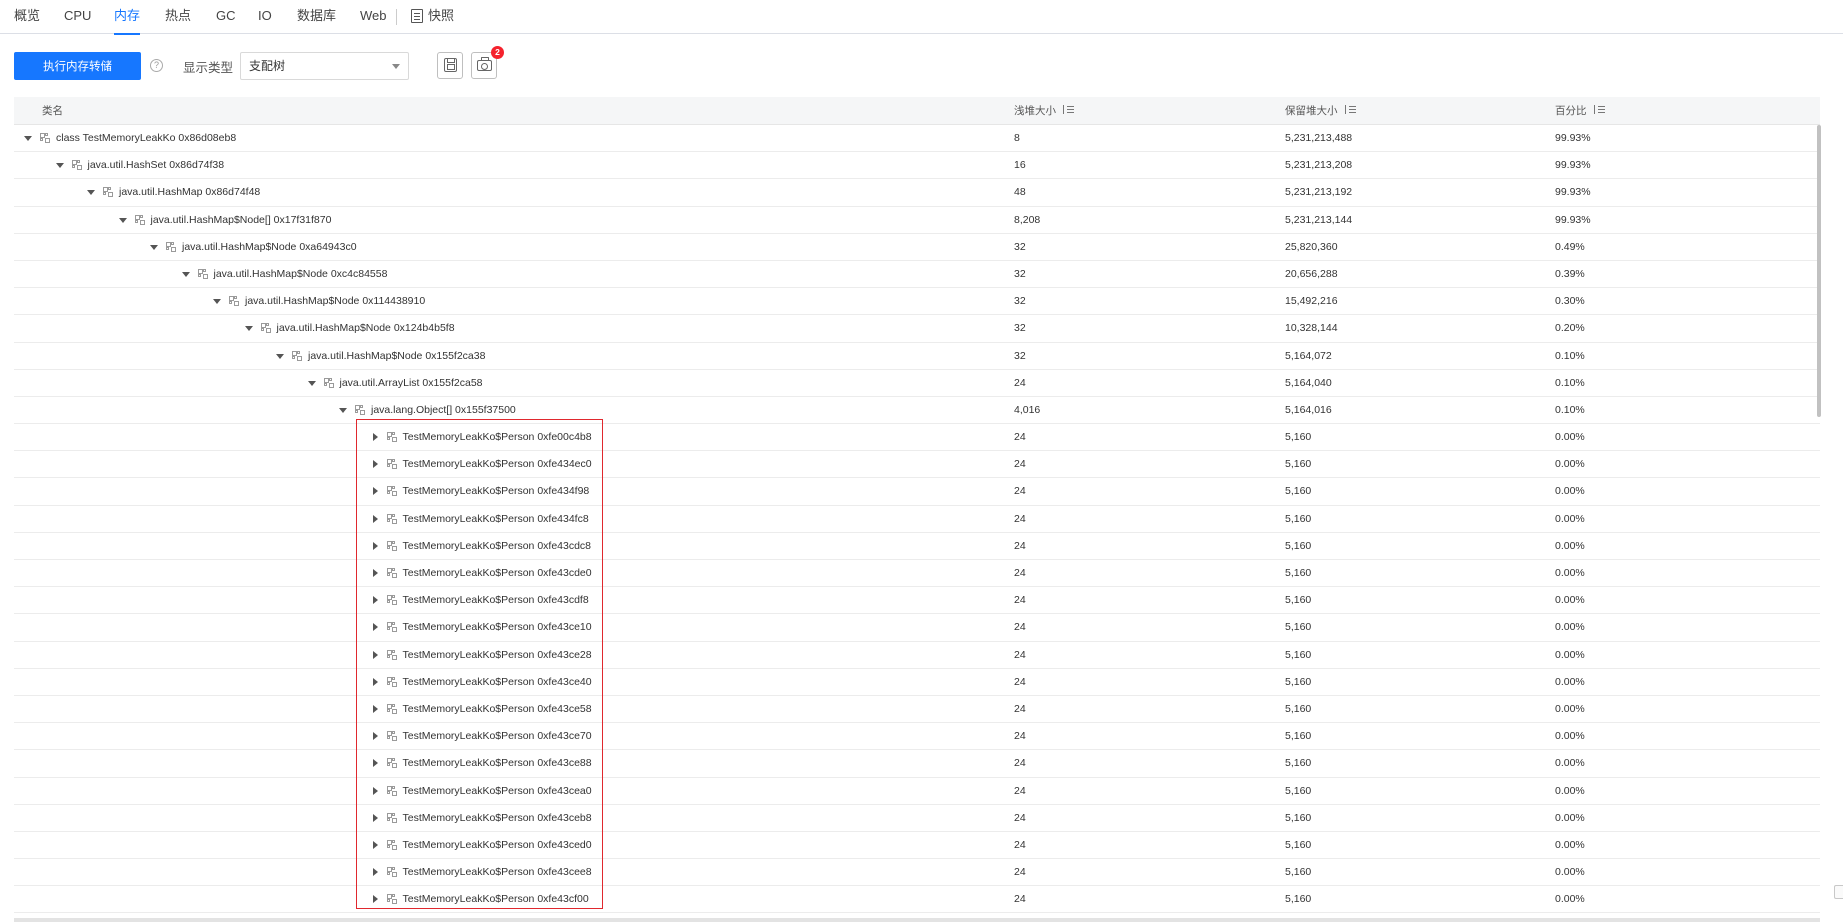  Describe the element at coordinates (27, 17) in the screenshot. I see `tab-overview: 概览` at that location.